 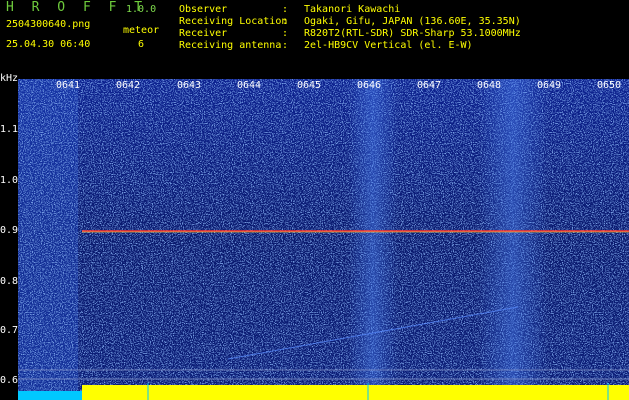 What do you see at coordinates (373, 239) in the screenshot?
I see `noise-band-left` at bounding box center [373, 239].